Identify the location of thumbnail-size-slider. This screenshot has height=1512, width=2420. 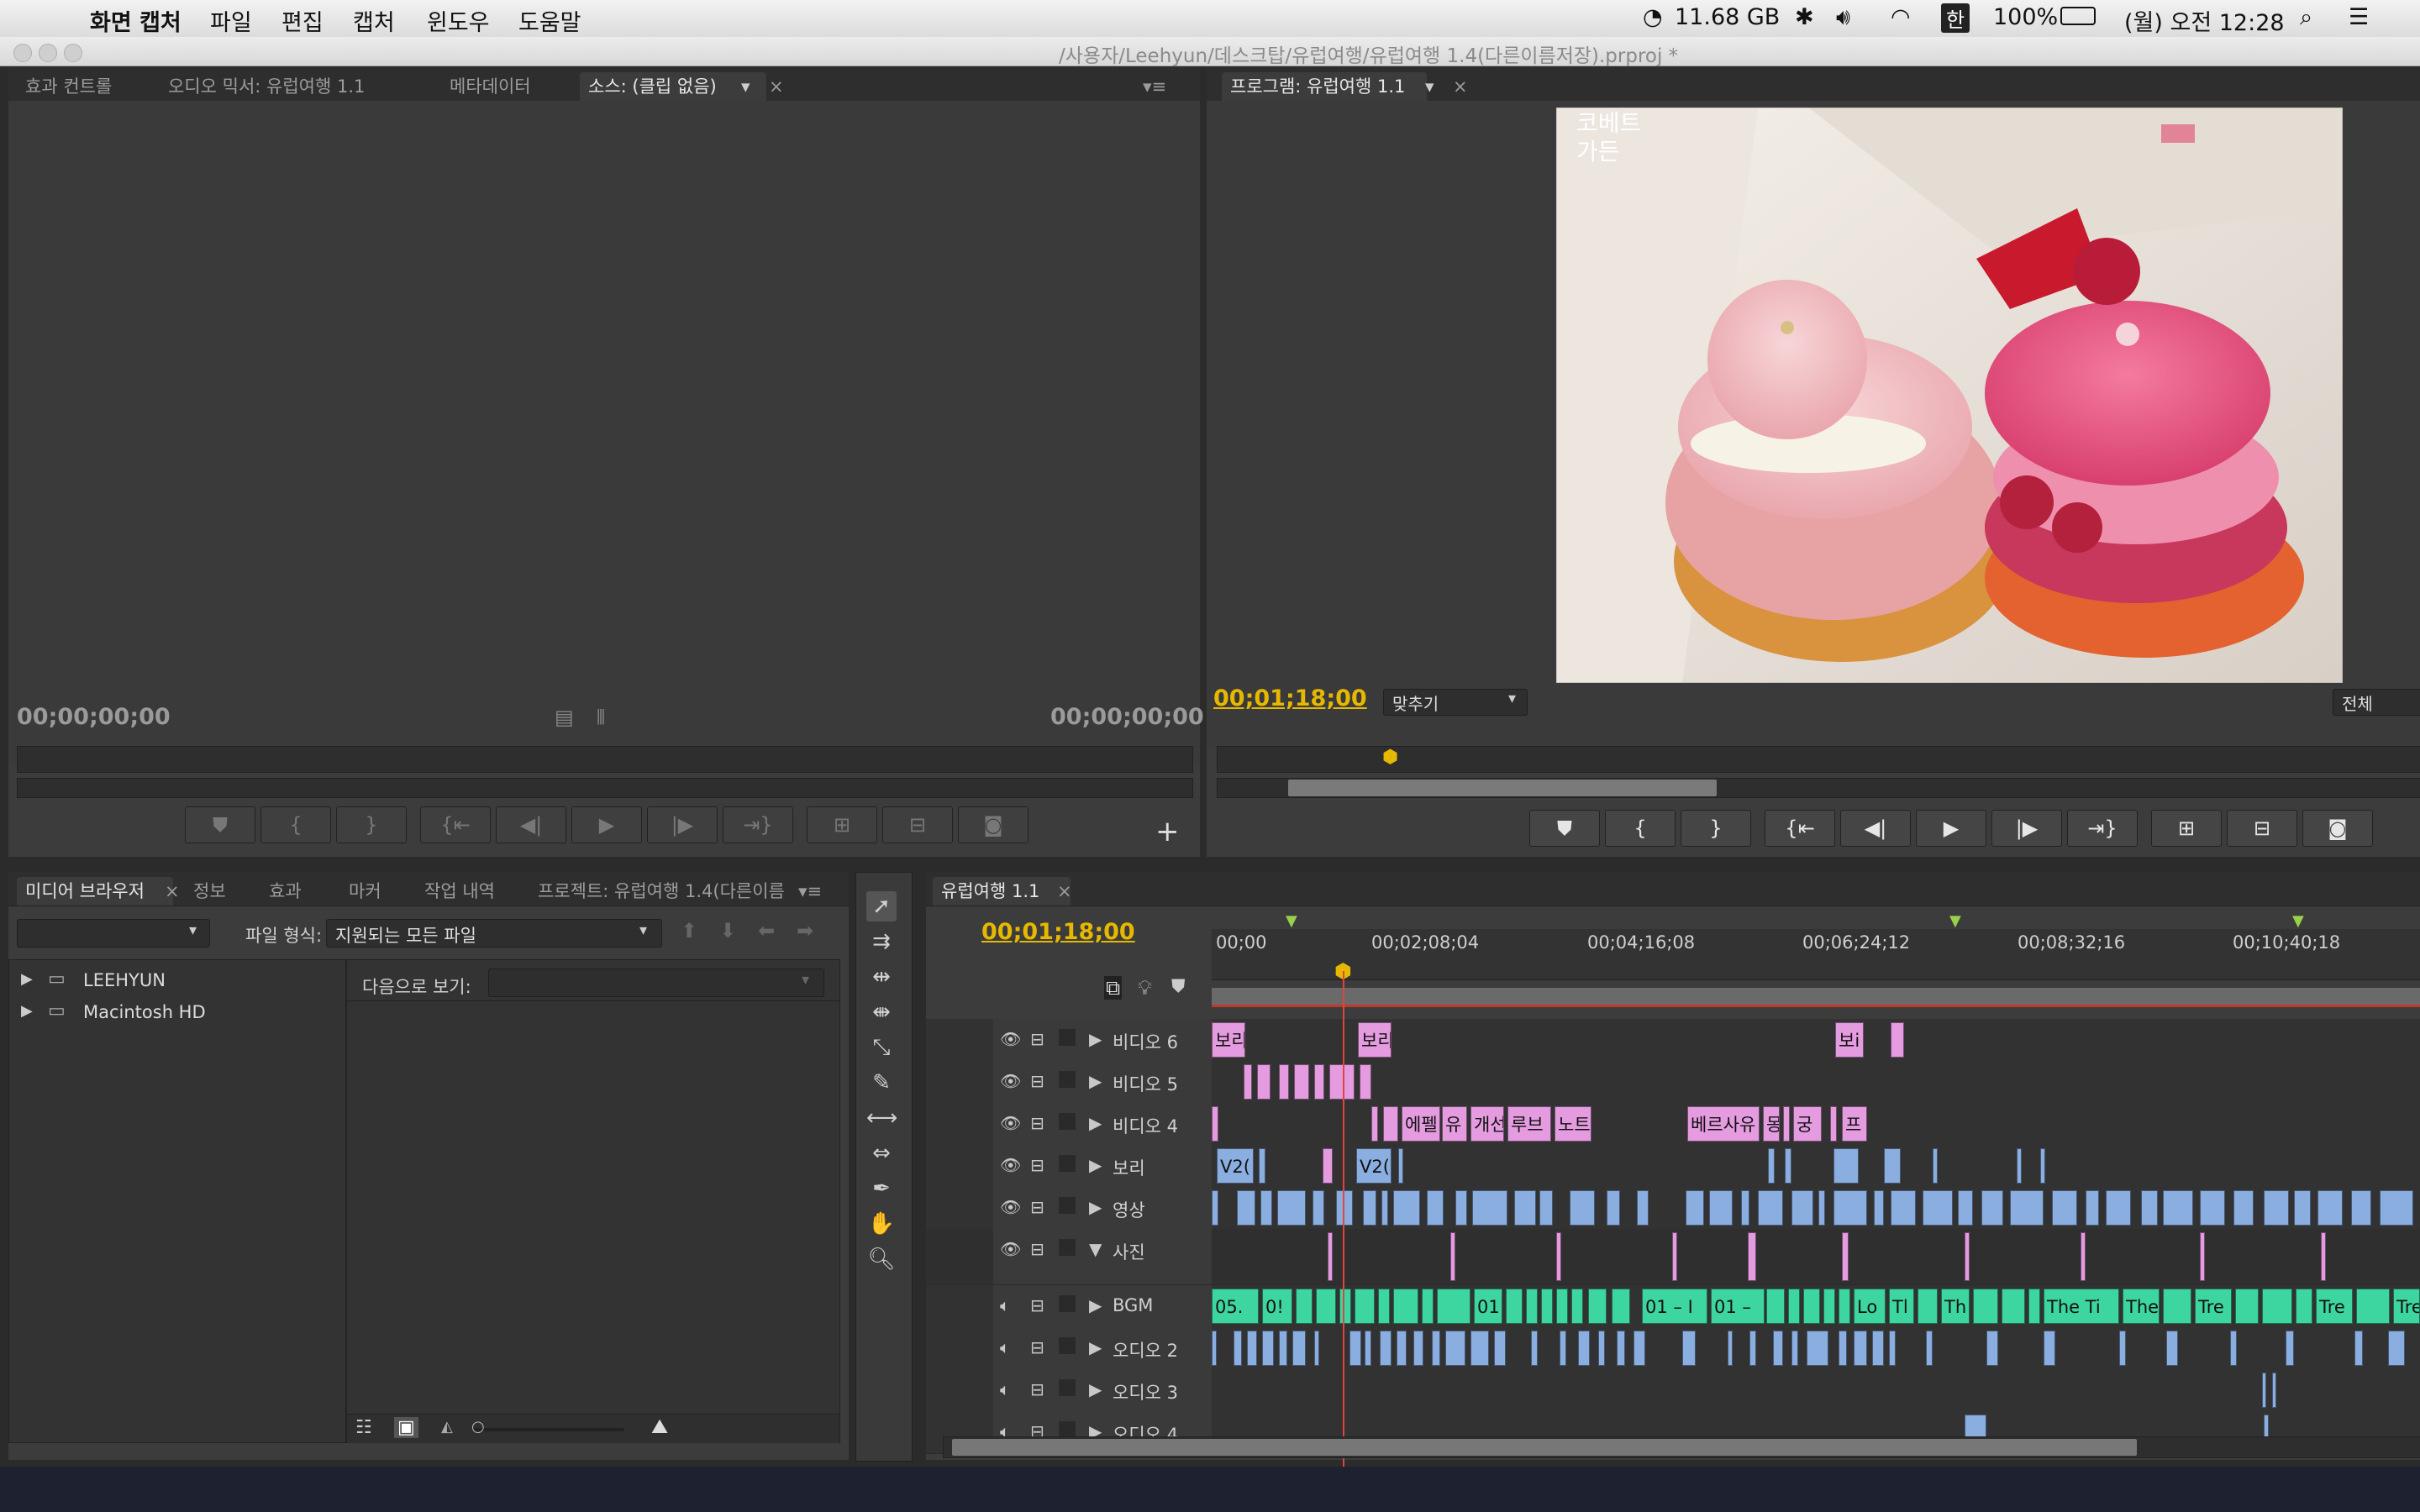
(548, 1429).